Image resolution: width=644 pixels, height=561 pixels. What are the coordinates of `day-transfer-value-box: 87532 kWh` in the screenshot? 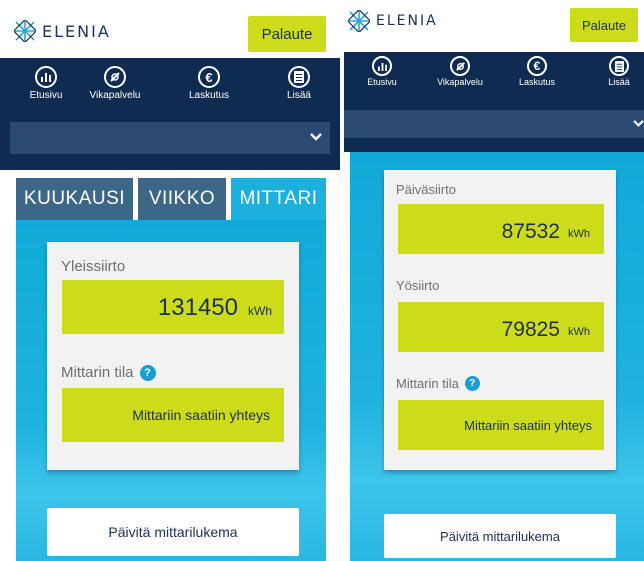 It's located at (501, 229).